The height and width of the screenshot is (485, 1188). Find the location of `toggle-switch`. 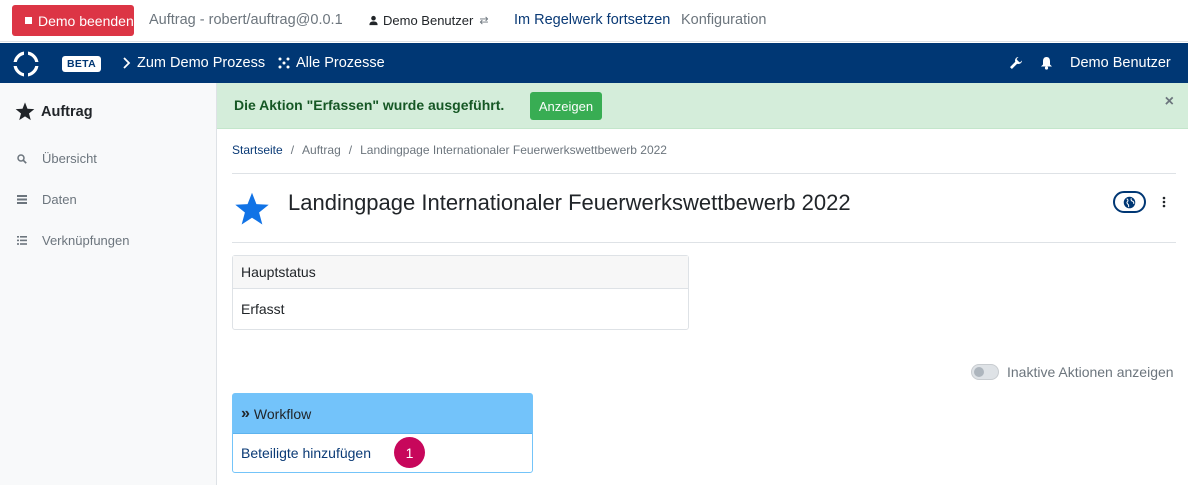

toggle-switch is located at coordinates (985, 372).